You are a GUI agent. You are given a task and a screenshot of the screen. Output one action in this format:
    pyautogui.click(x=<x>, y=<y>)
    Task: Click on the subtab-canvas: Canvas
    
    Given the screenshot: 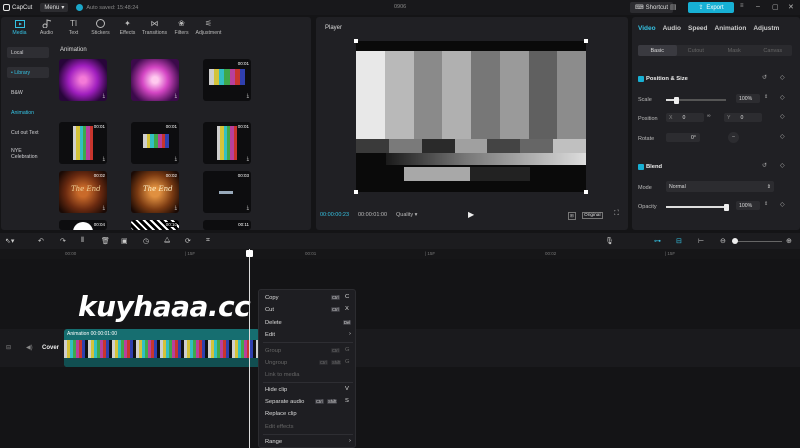 What is the action you would take?
    pyautogui.click(x=773, y=50)
    